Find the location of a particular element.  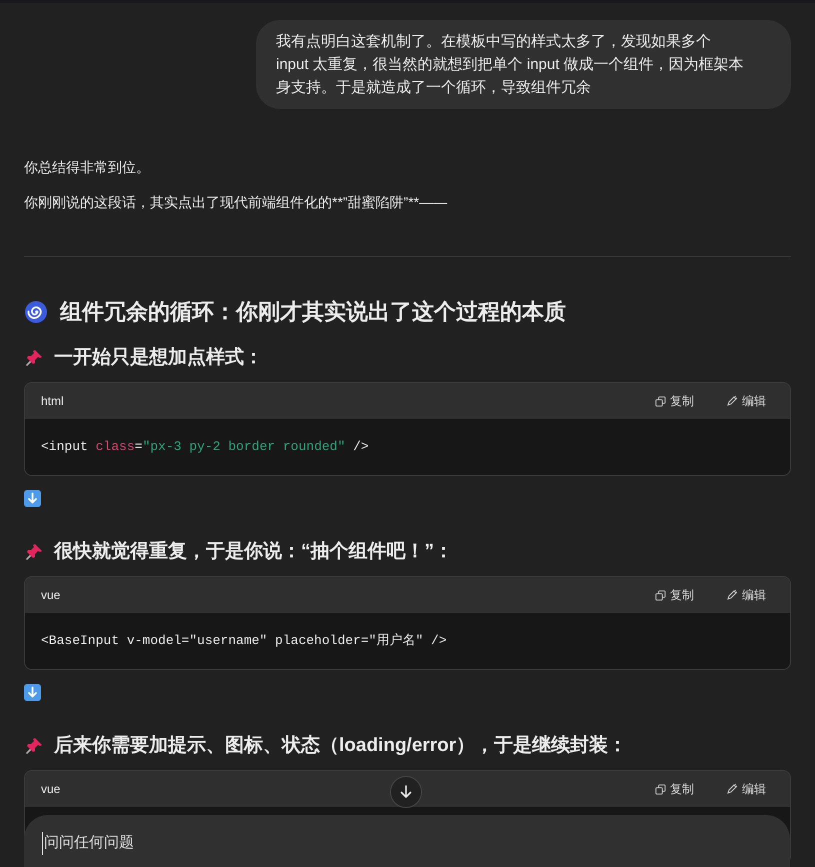

arrow-down-icon is located at coordinates (406, 792).